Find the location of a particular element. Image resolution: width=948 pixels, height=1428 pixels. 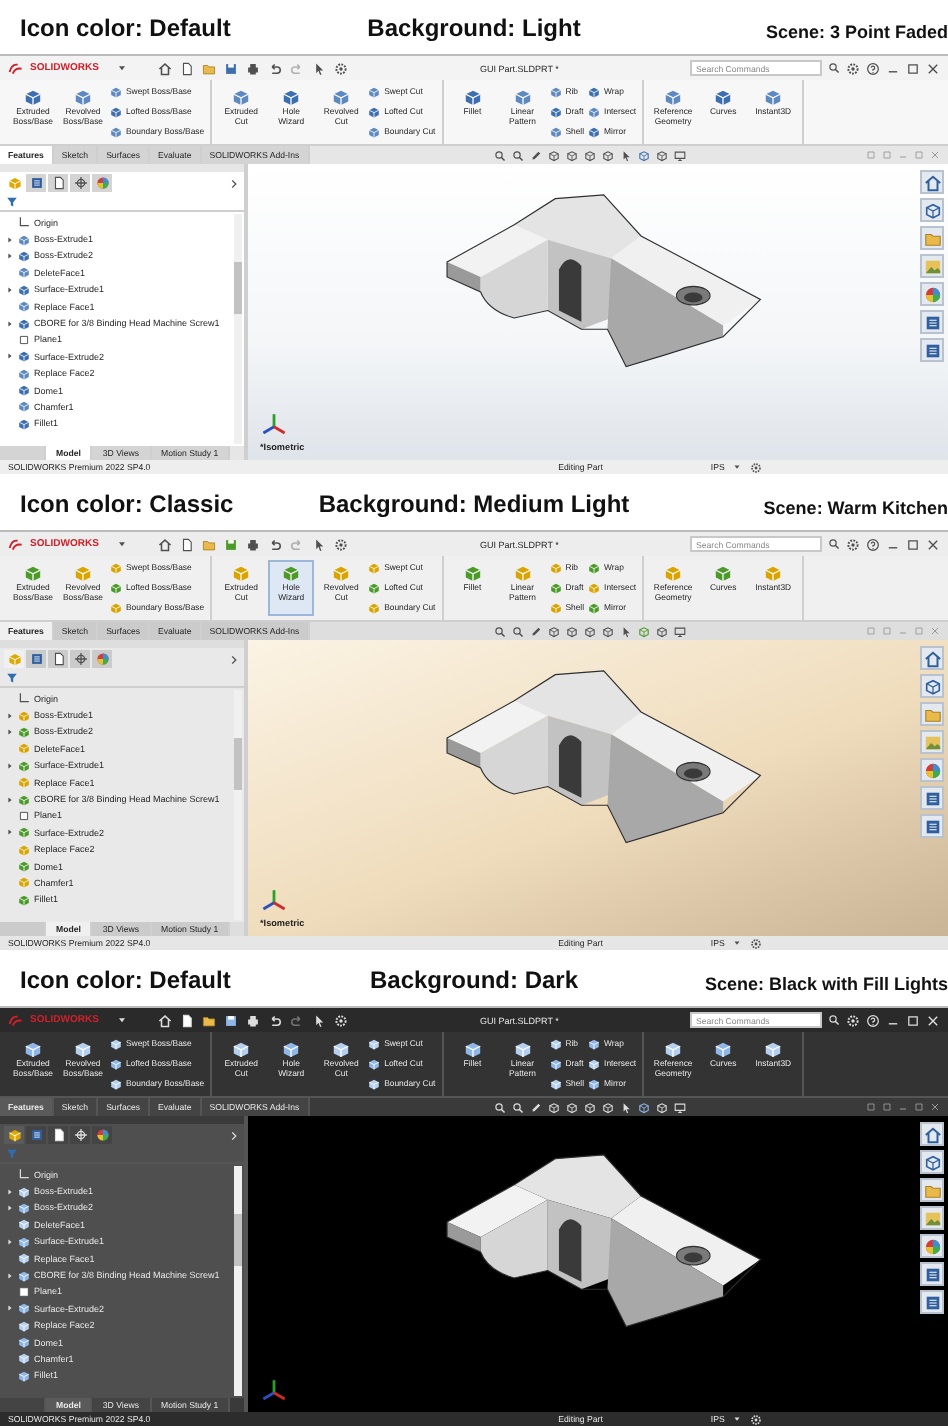

caption-label: Background: Dark is located at coordinates (474, 979).